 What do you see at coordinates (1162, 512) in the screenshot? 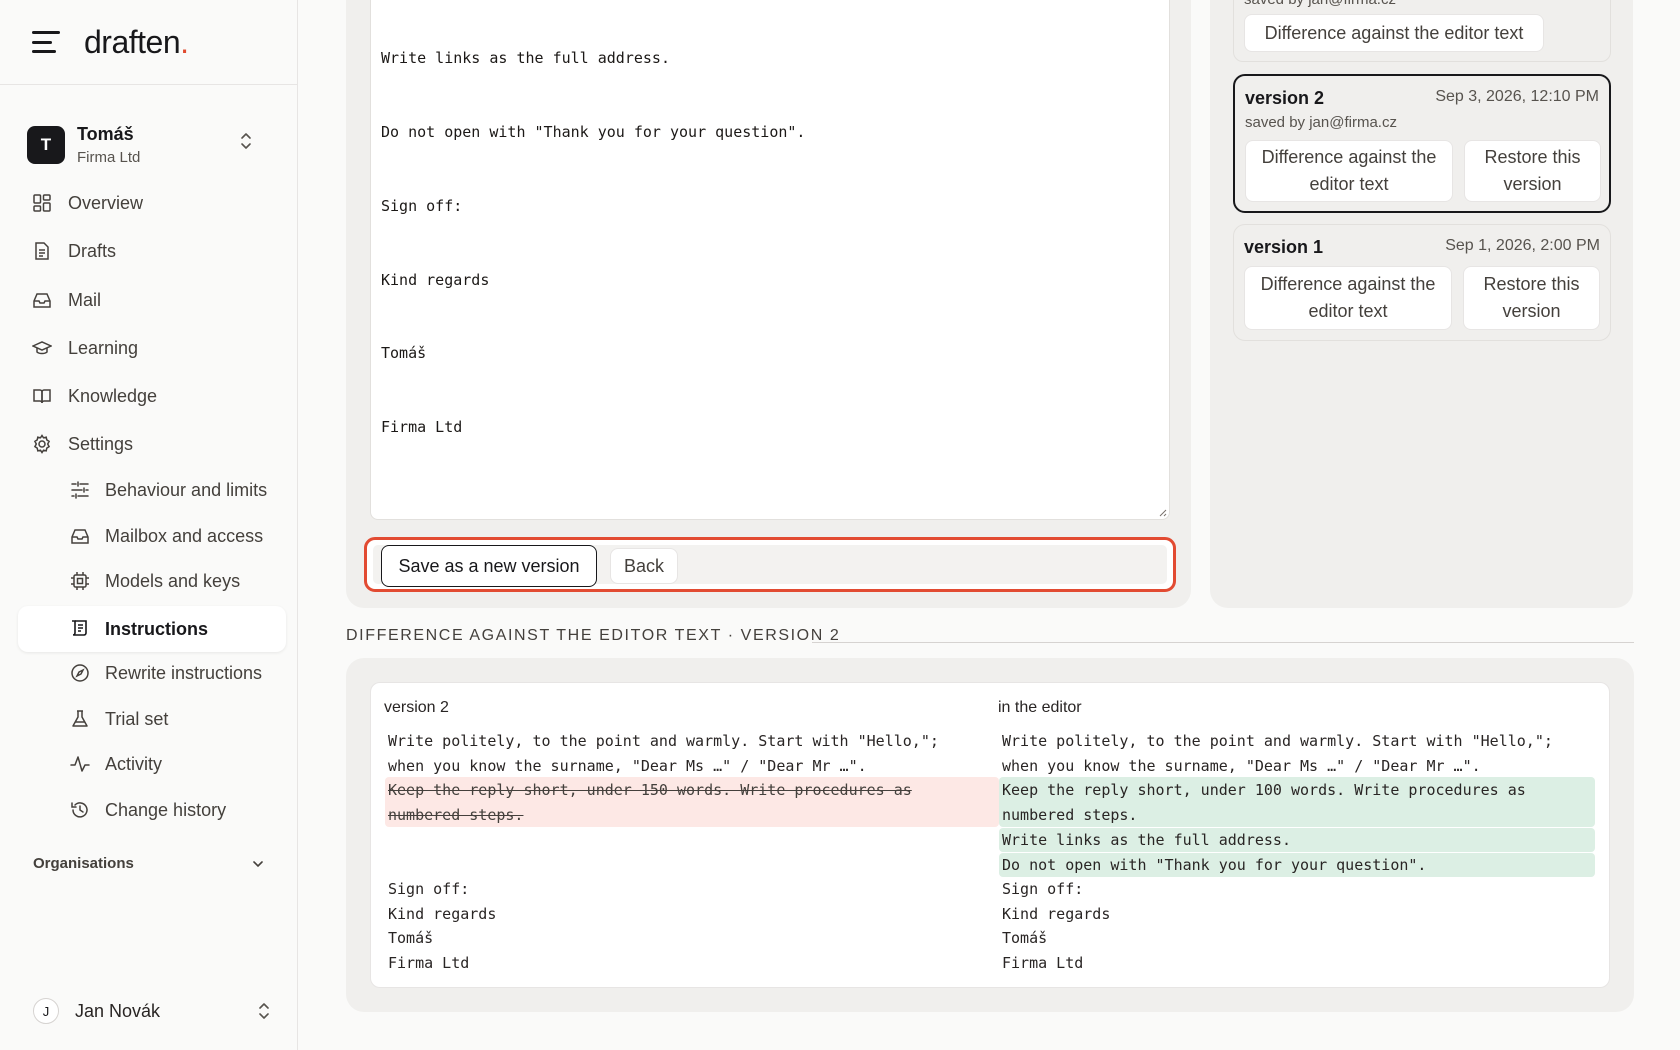
I see `resize-grip-icon` at bounding box center [1162, 512].